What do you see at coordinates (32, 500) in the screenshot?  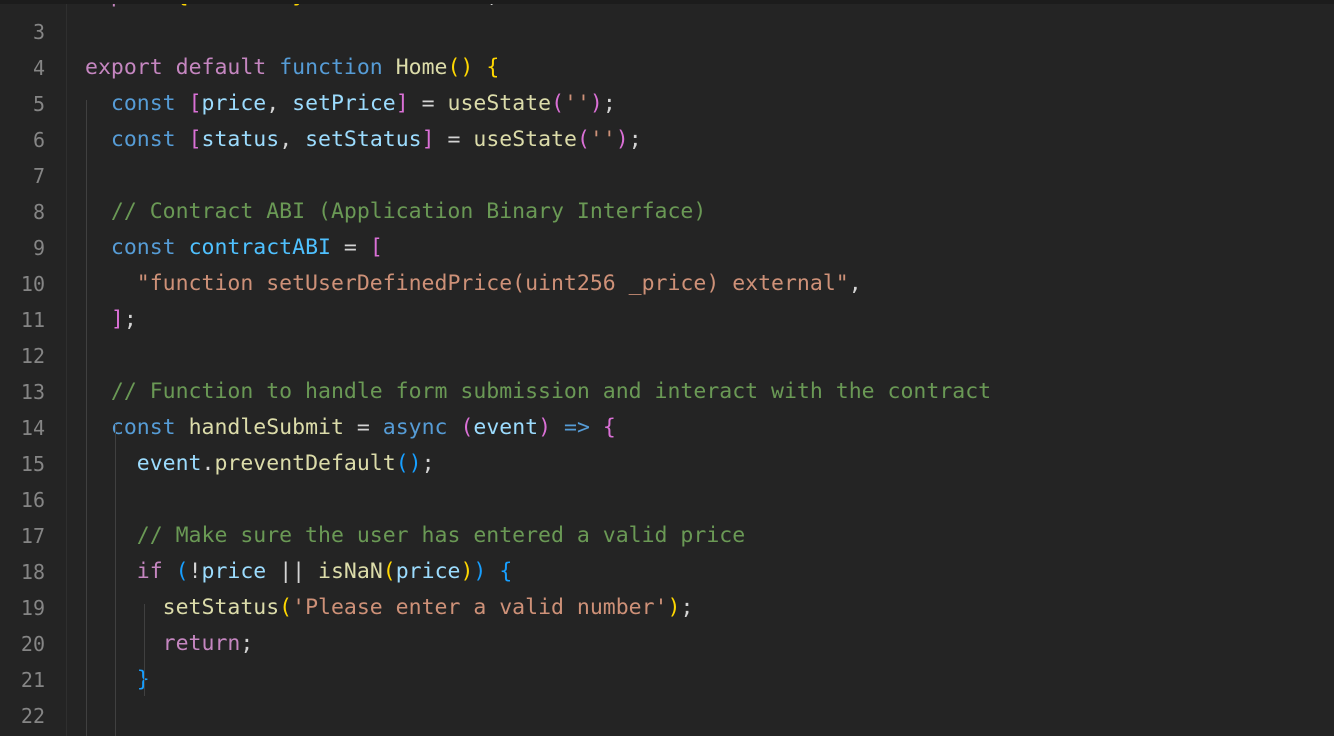 I see `line-number: 16` at bounding box center [32, 500].